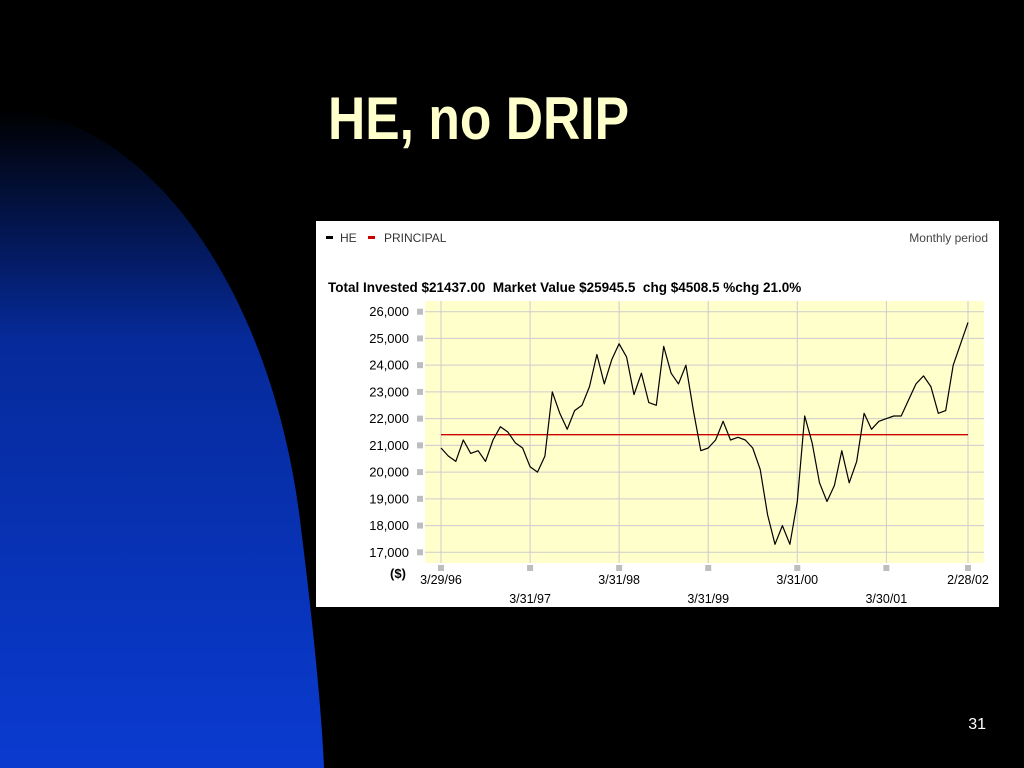 This screenshot has height=768, width=1024. Describe the element at coordinates (415, 238) in the screenshot. I see `legend-label-principal: PRINCIPAL` at that location.